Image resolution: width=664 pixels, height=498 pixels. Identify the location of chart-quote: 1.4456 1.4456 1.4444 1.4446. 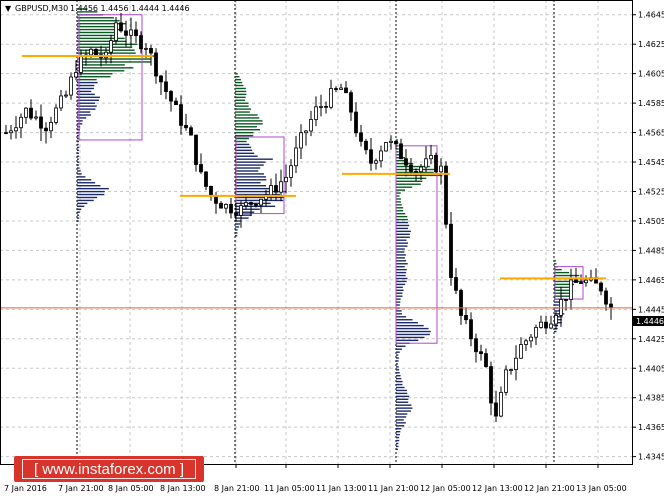
(130, 8).